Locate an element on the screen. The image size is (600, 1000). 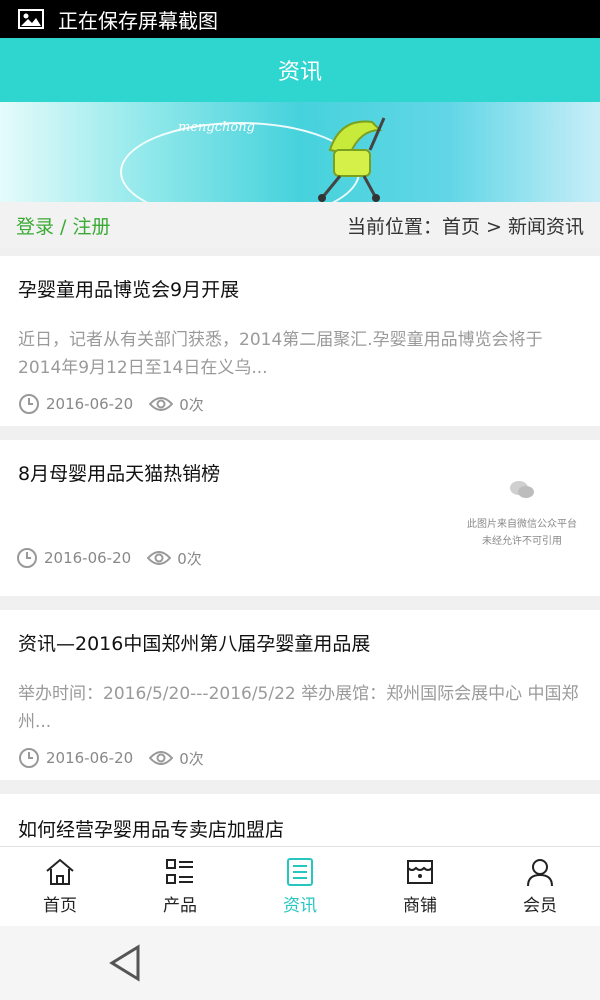
page-header: 资讯 is located at coordinates (300, 70).